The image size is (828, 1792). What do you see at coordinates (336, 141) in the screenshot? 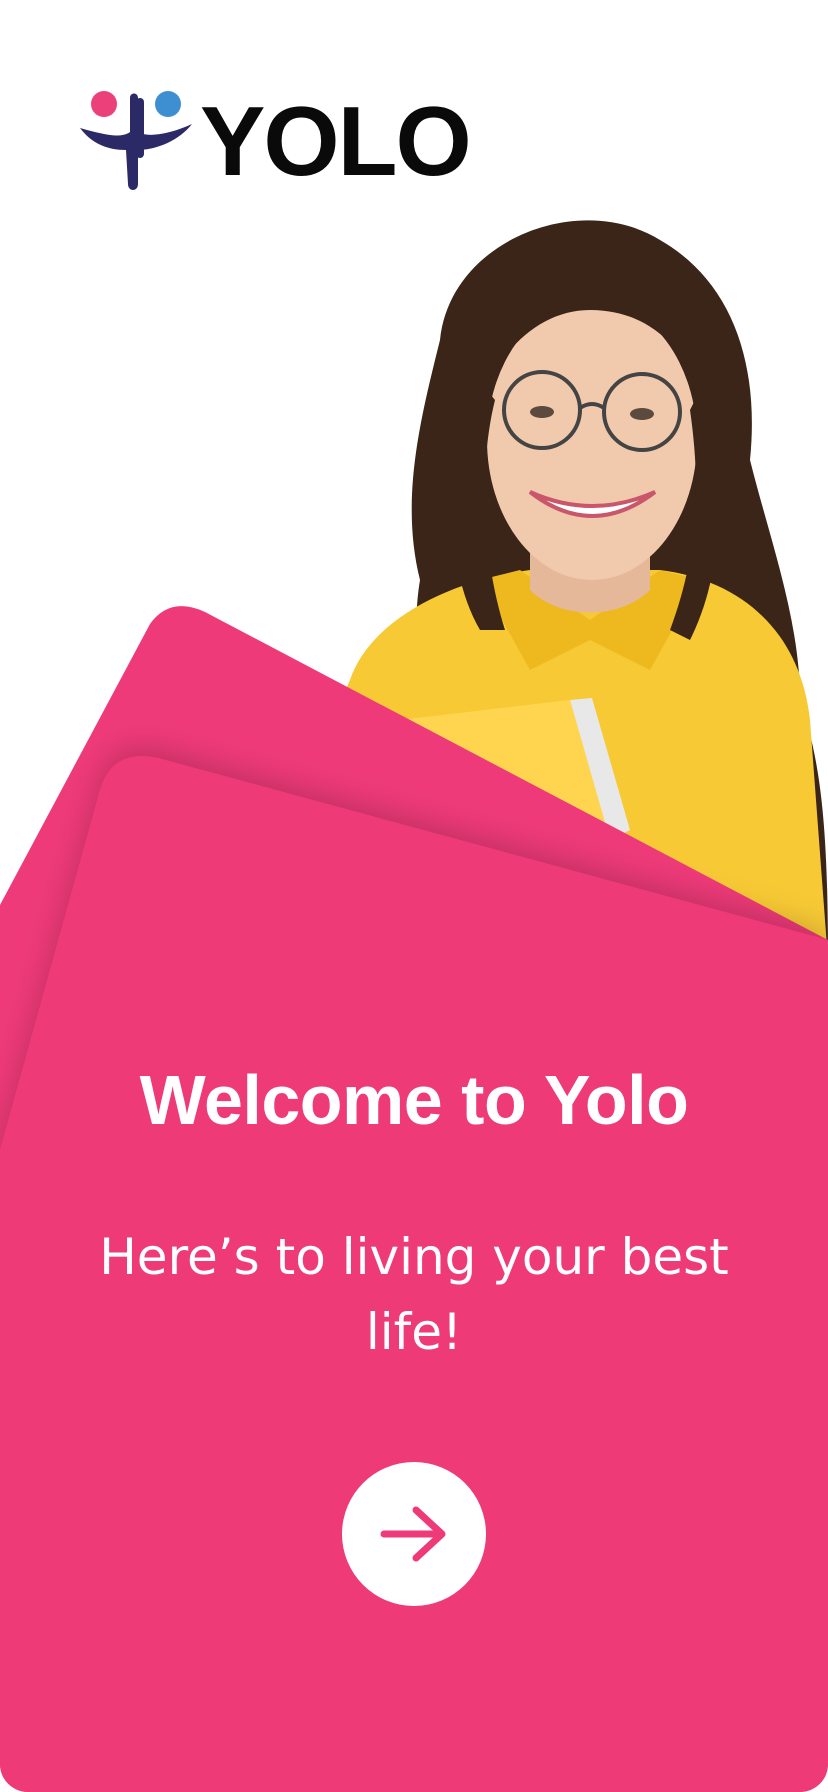
I see `brand-wordmark: YOLO` at bounding box center [336, 141].